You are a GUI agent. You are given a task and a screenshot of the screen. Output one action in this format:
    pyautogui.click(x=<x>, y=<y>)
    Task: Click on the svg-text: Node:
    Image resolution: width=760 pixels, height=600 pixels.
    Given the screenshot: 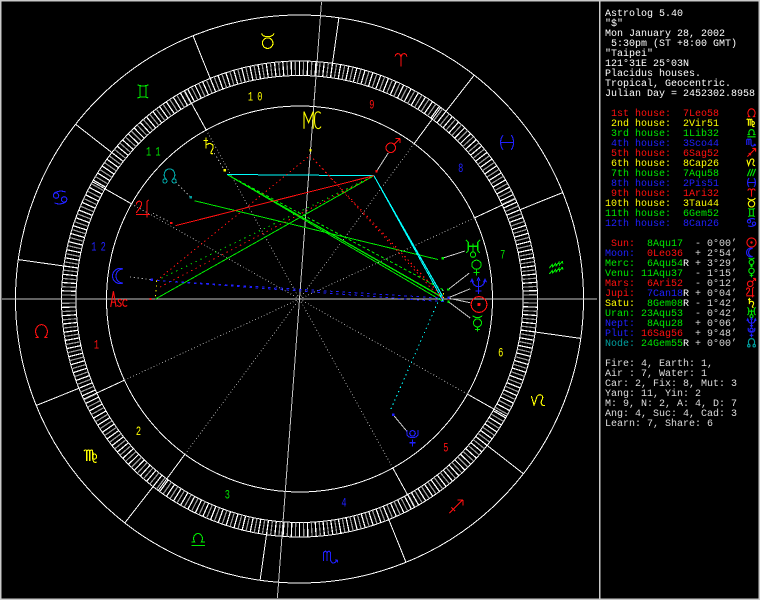 What is the action you would take?
    pyautogui.click(x=620, y=344)
    